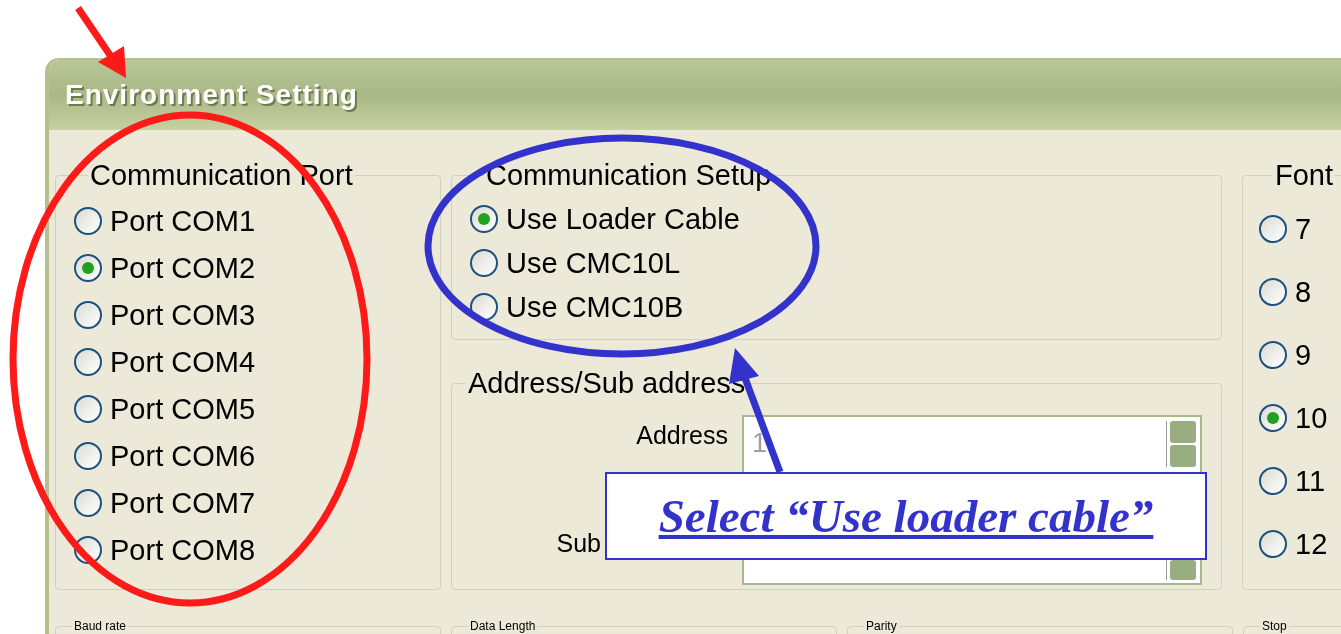 This screenshot has width=1341, height=634. What do you see at coordinates (165, 362) in the screenshot?
I see `port-radio: Port COM4` at bounding box center [165, 362].